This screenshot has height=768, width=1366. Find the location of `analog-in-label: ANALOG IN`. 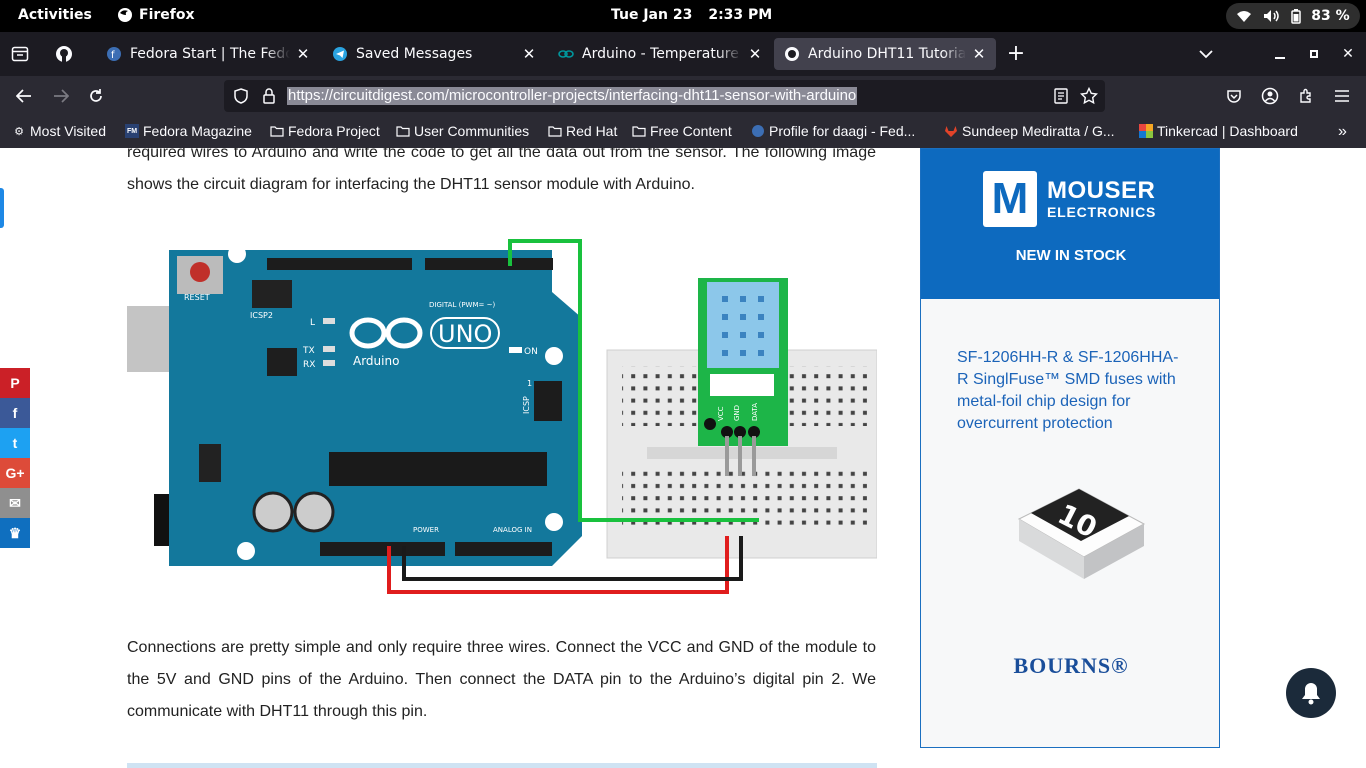

analog-in-label: ANALOG IN is located at coordinates (512, 530).